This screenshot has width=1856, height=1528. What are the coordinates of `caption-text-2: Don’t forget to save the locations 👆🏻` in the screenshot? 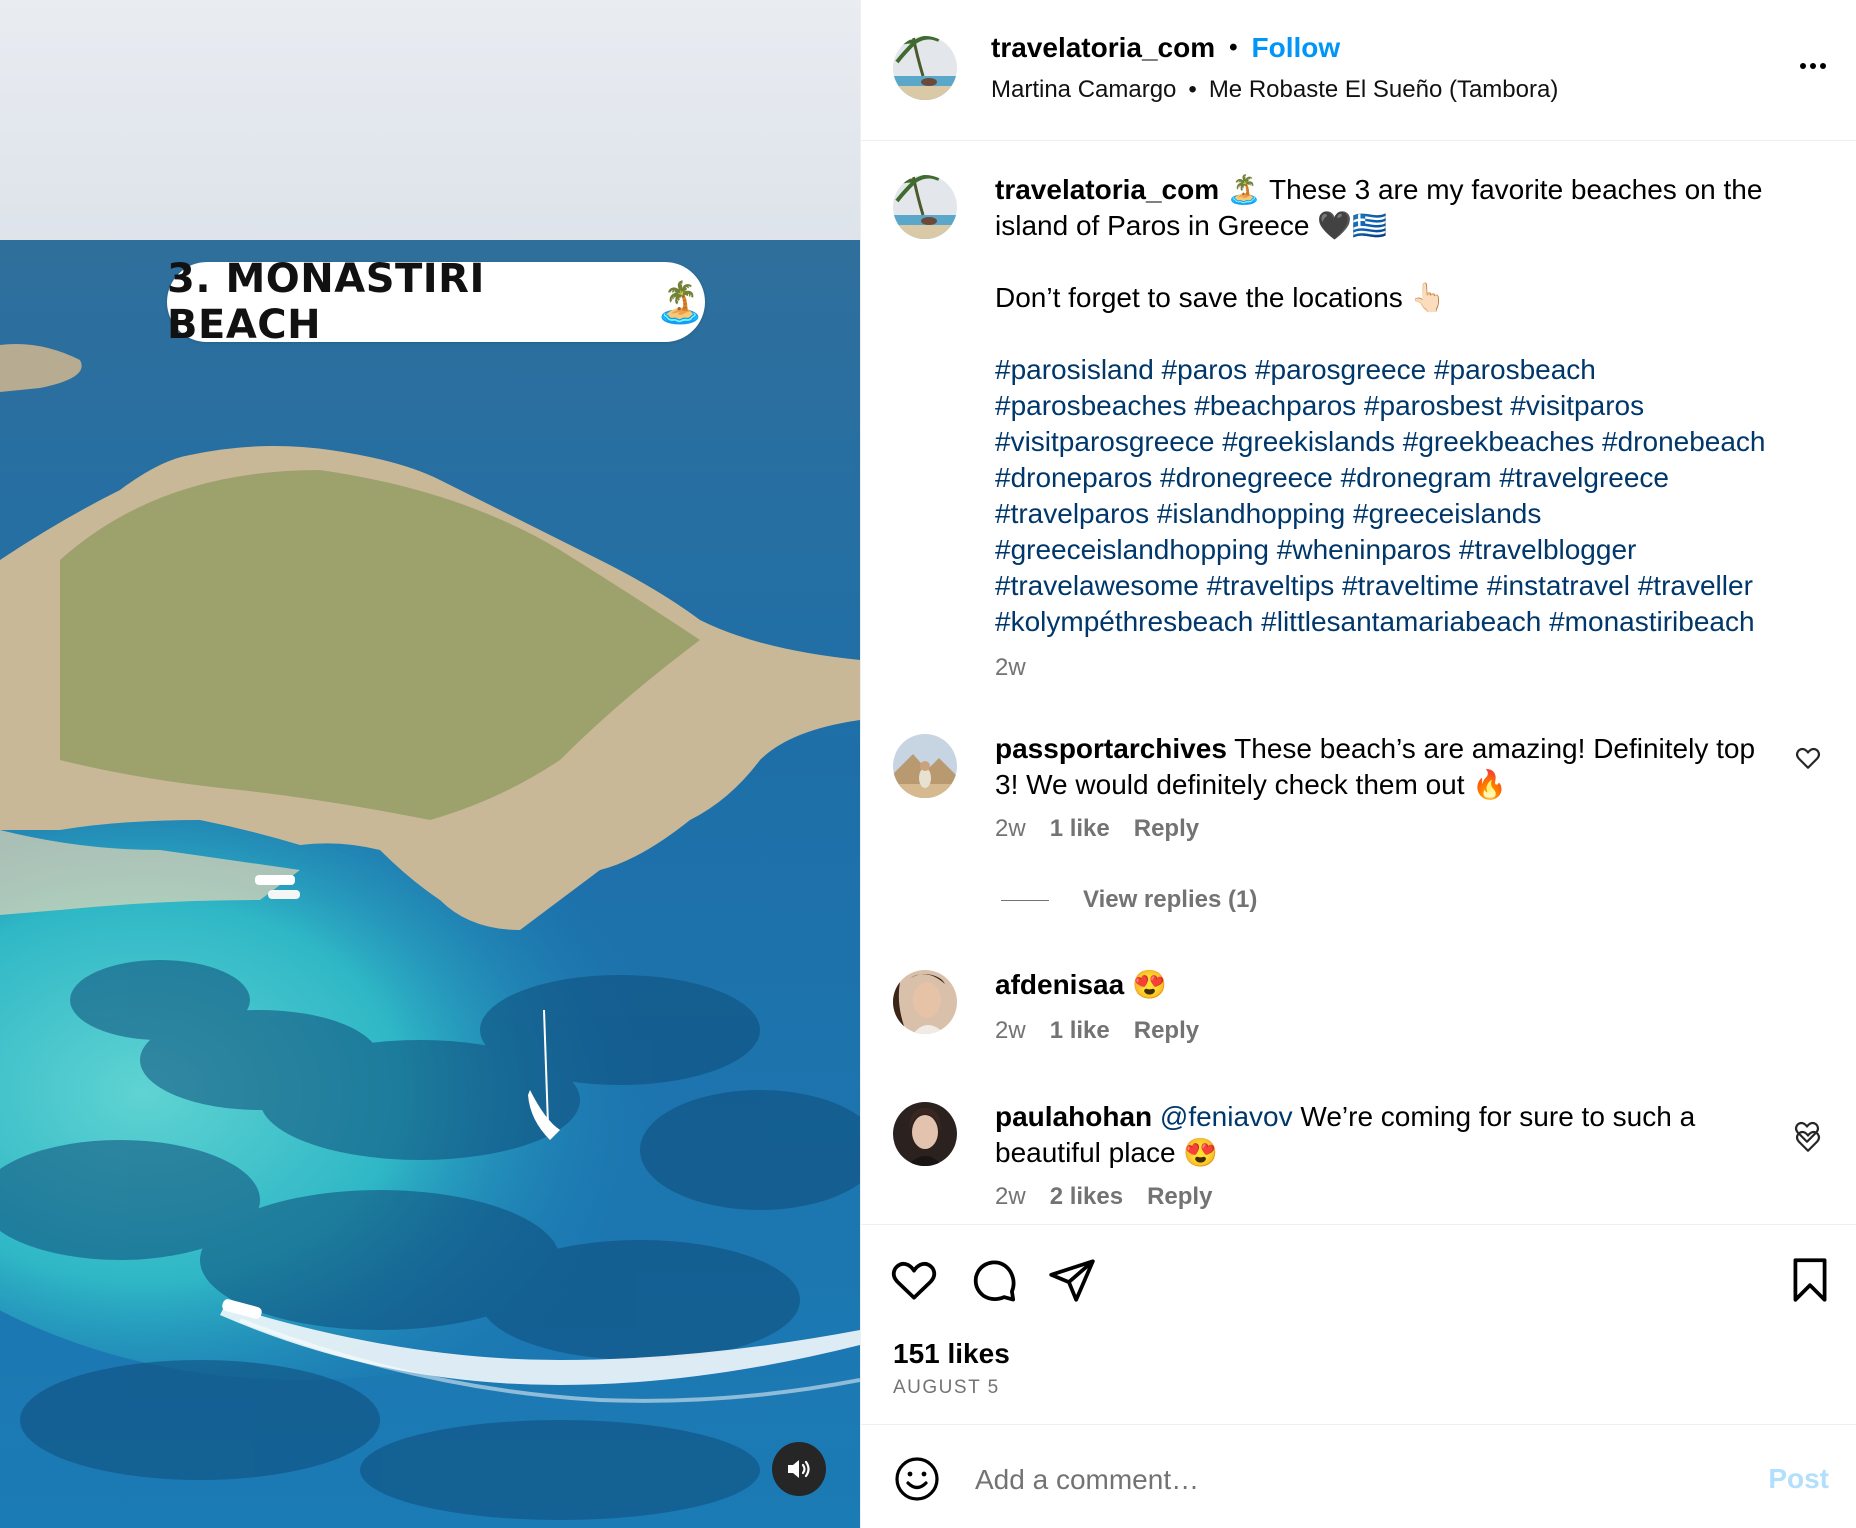 It's located at (1220, 297).